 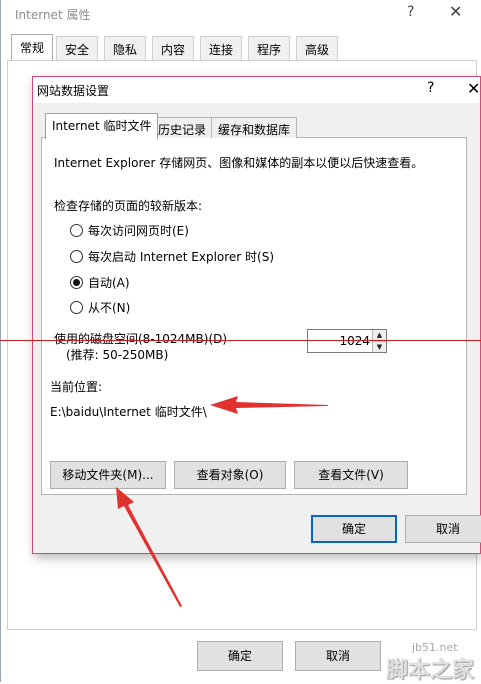 What do you see at coordinates (430, 670) in the screenshot?
I see `watermark-logo-text: 脚本之家` at bounding box center [430, 670].